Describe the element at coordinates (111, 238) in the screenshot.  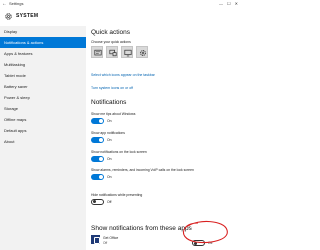
I see `app-name: Get Office` at that location.